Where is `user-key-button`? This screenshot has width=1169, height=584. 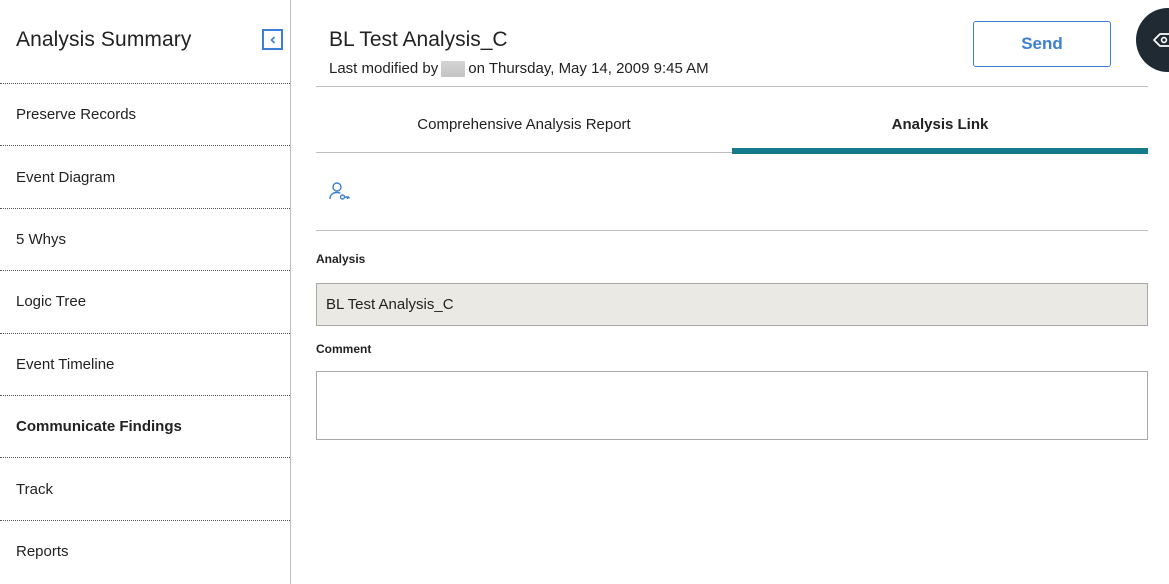
user-key-button is located at coordinates (340, 192).